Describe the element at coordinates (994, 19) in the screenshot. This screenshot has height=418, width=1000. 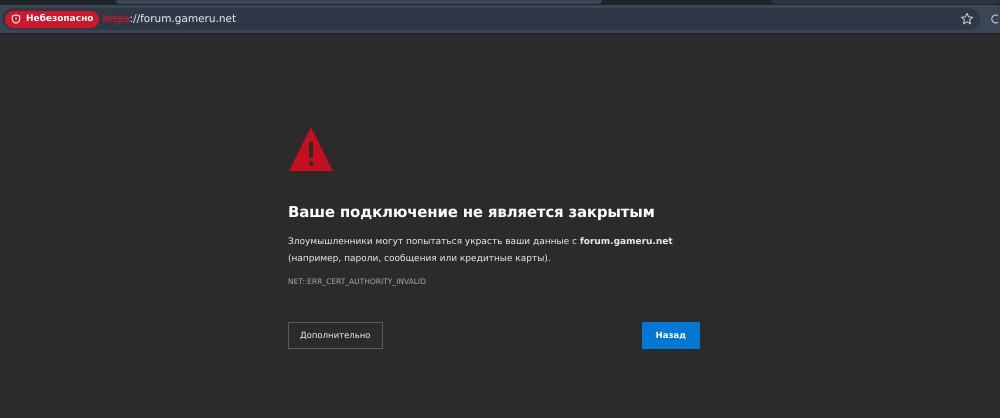
I see `refresh-icon` at that location.